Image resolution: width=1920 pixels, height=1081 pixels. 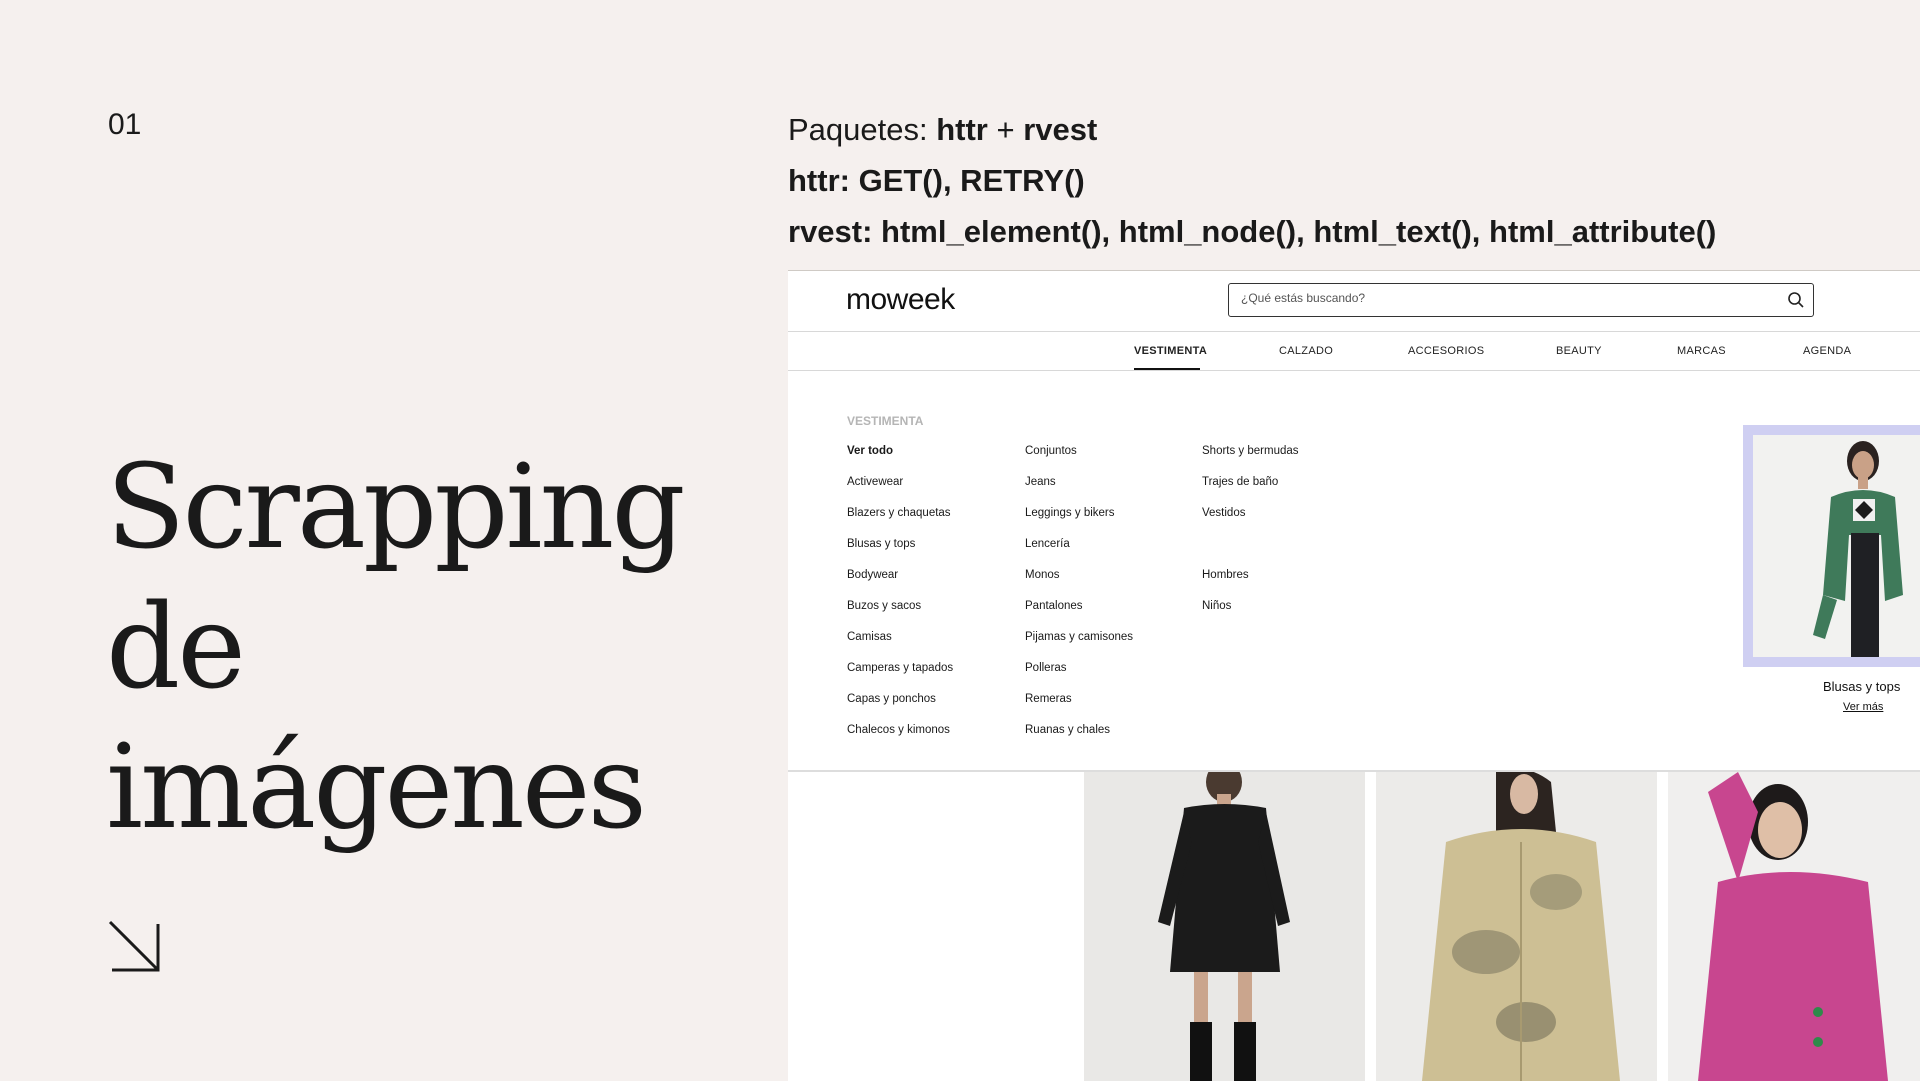 What do you see at coordinates (862, 129) in the screenshot?
I see `packages-prefix: Paquetes:` at bounding box center [862, 129].